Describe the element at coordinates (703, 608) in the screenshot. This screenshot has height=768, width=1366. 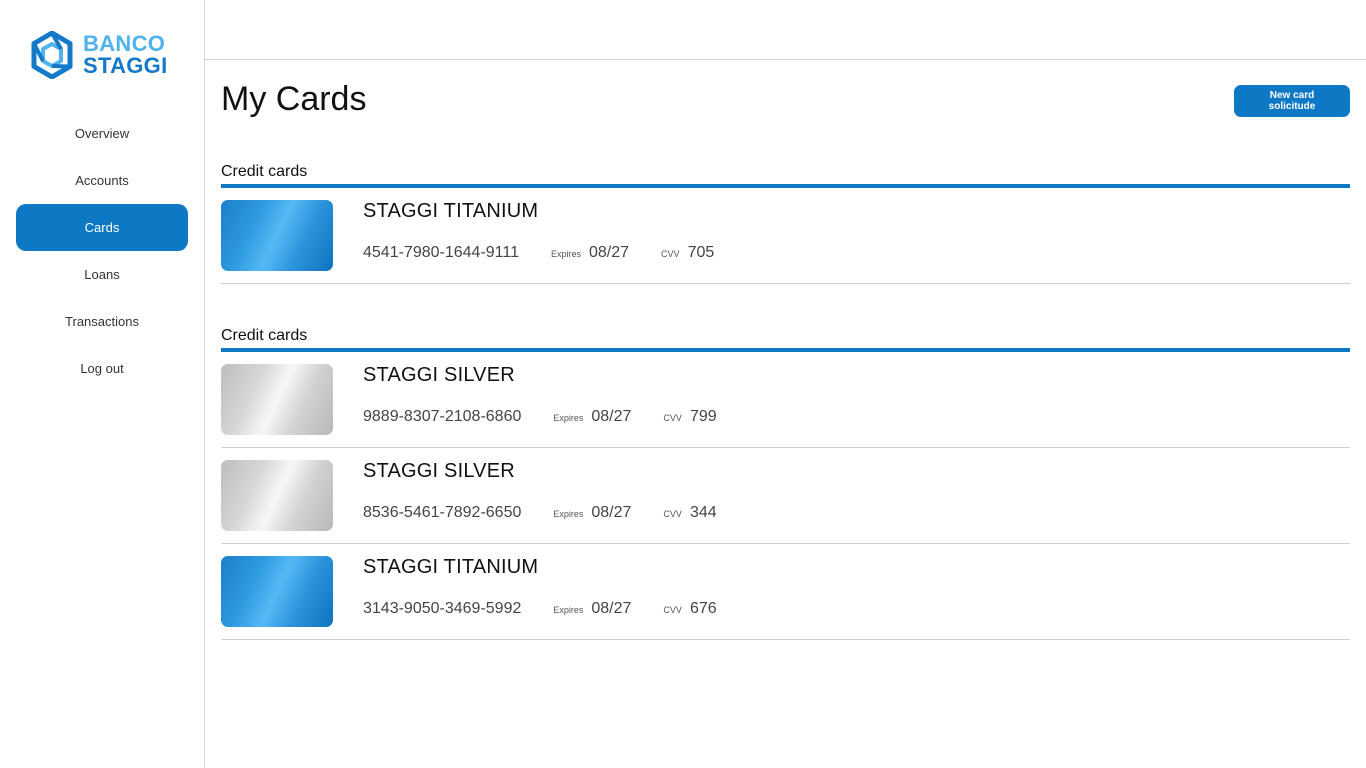
I see `cvv-value: 676` at that location.